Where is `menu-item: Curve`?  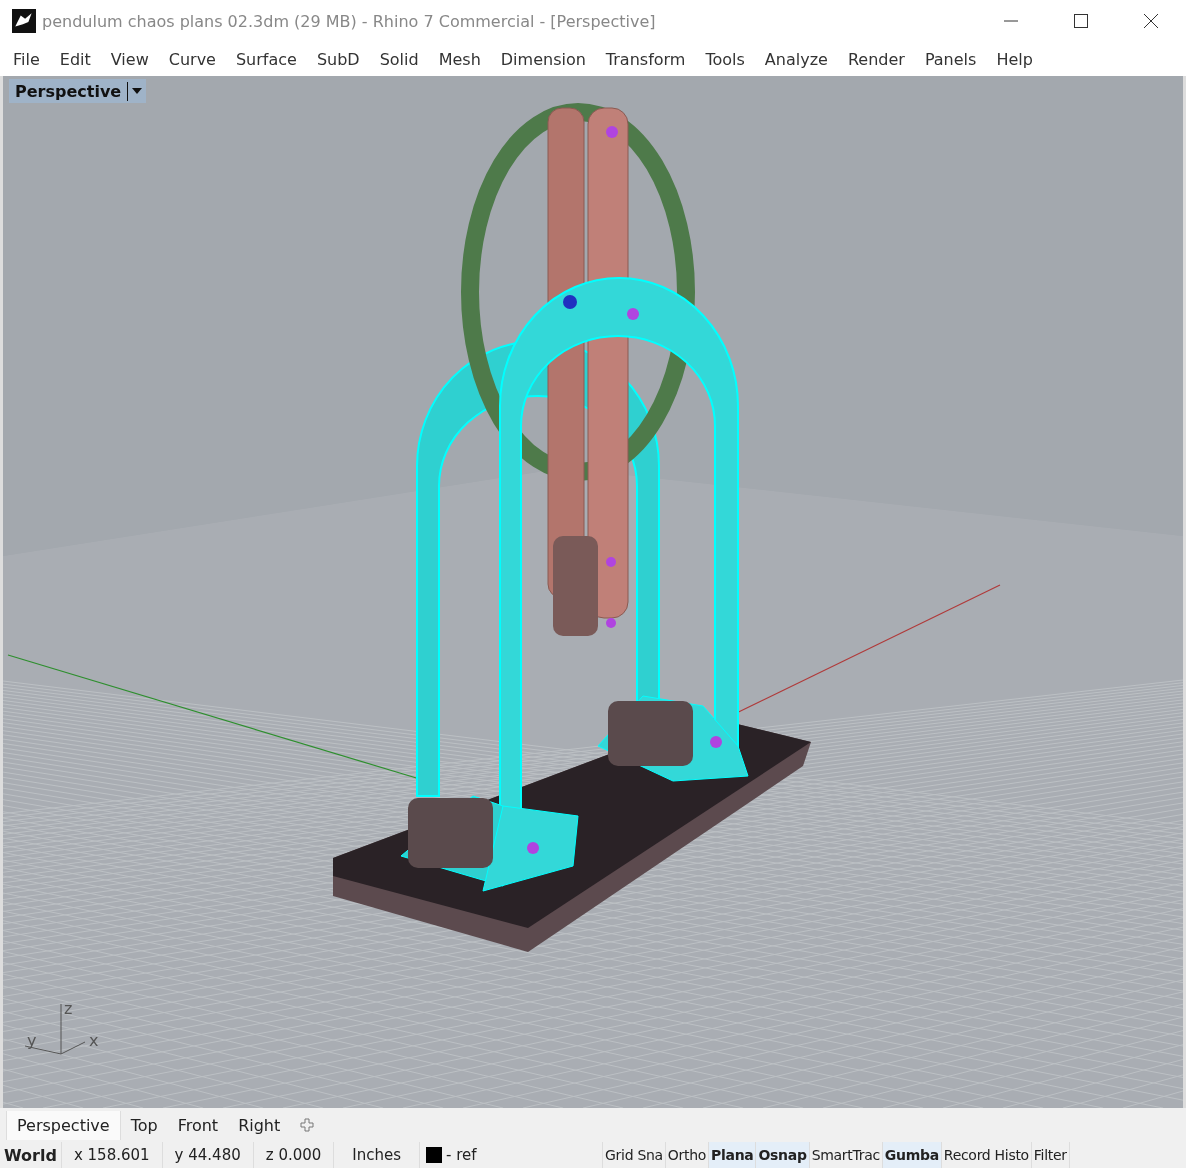
menu-item: Curve is located at coordinates (193, 59).